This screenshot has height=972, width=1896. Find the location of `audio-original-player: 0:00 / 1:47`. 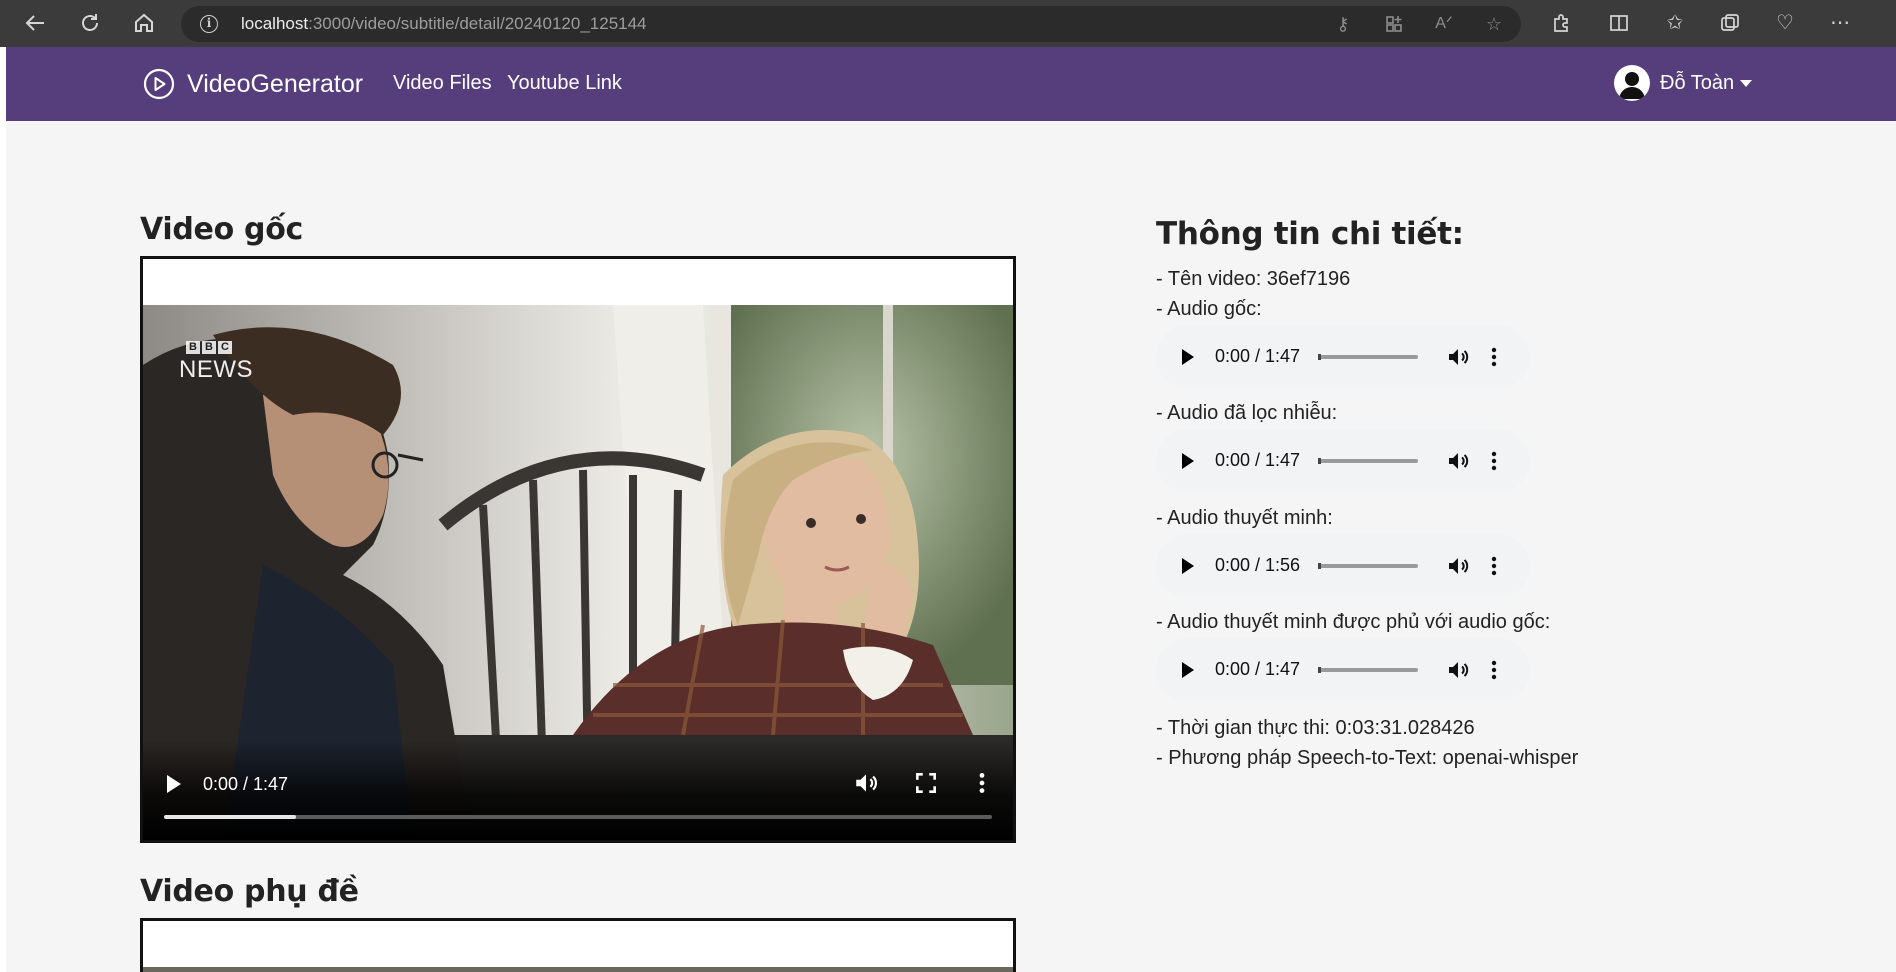

audio-original-player: 0:00 / 1:47 is located at coordinates (1343, 357).